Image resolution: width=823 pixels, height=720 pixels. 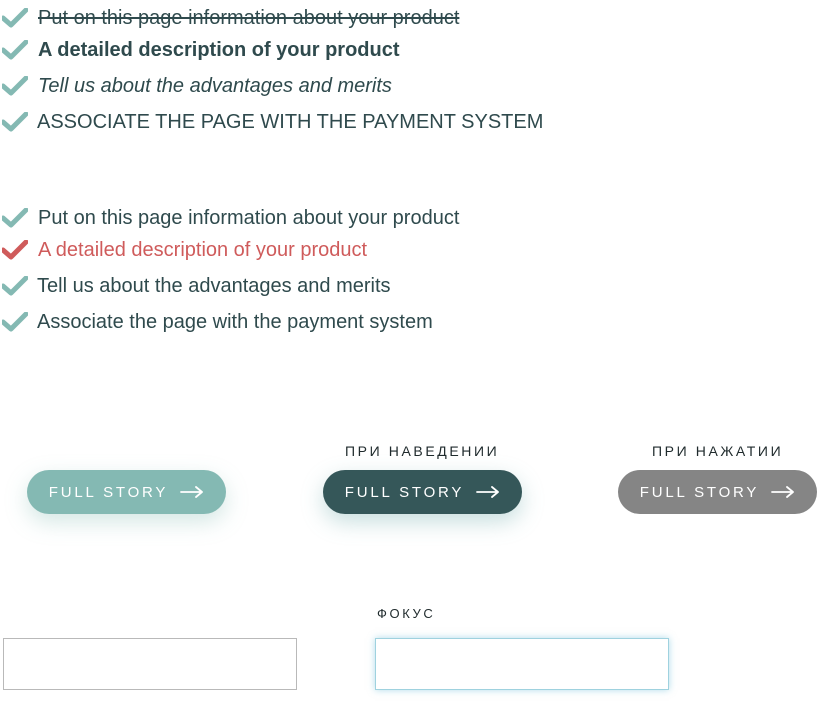 I want to click on focus-state-caption: ФОКУС, so click(x=406, y=613).